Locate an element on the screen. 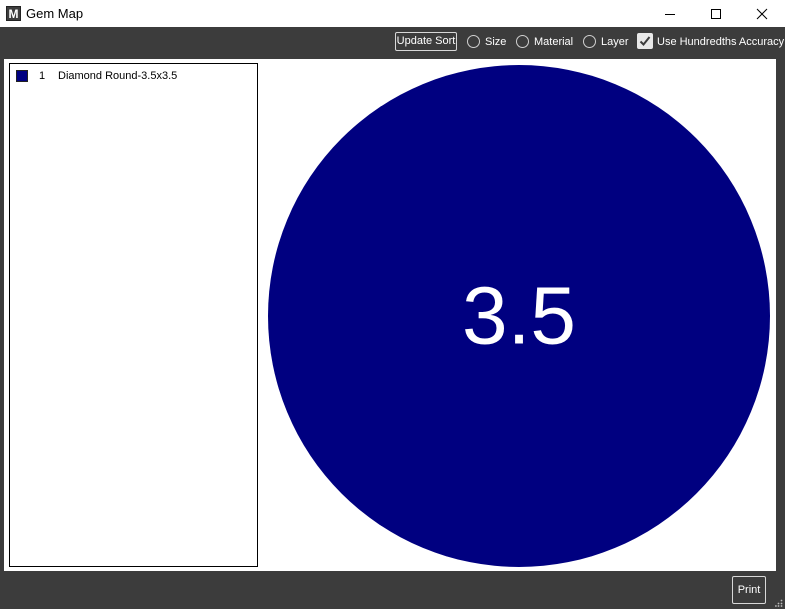 The width and height of the screenshot is (785, 609). window-controls is located at coordinates (716, 13).